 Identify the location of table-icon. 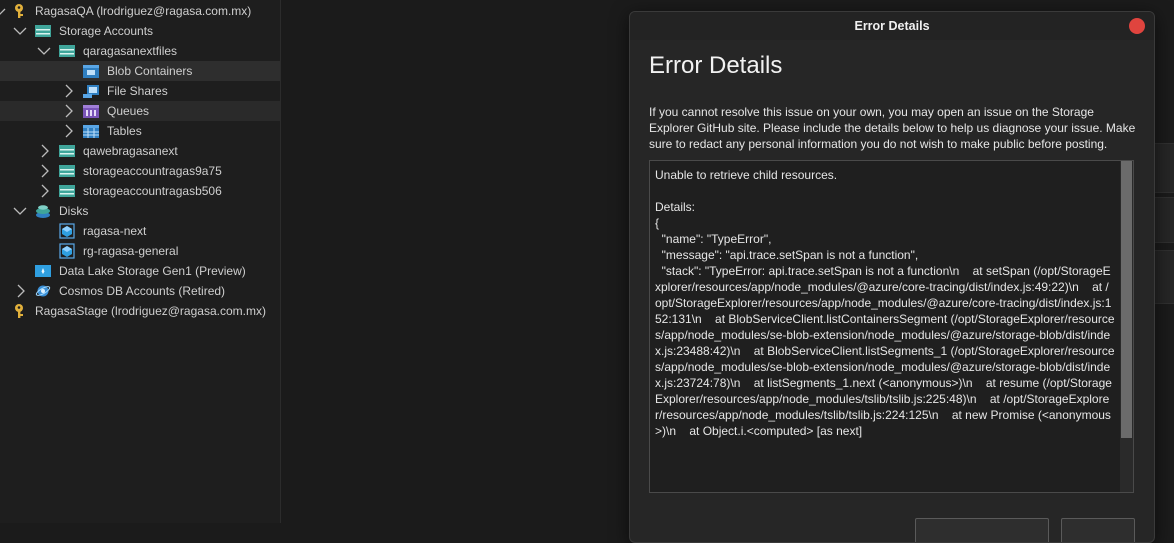
(91, 131).